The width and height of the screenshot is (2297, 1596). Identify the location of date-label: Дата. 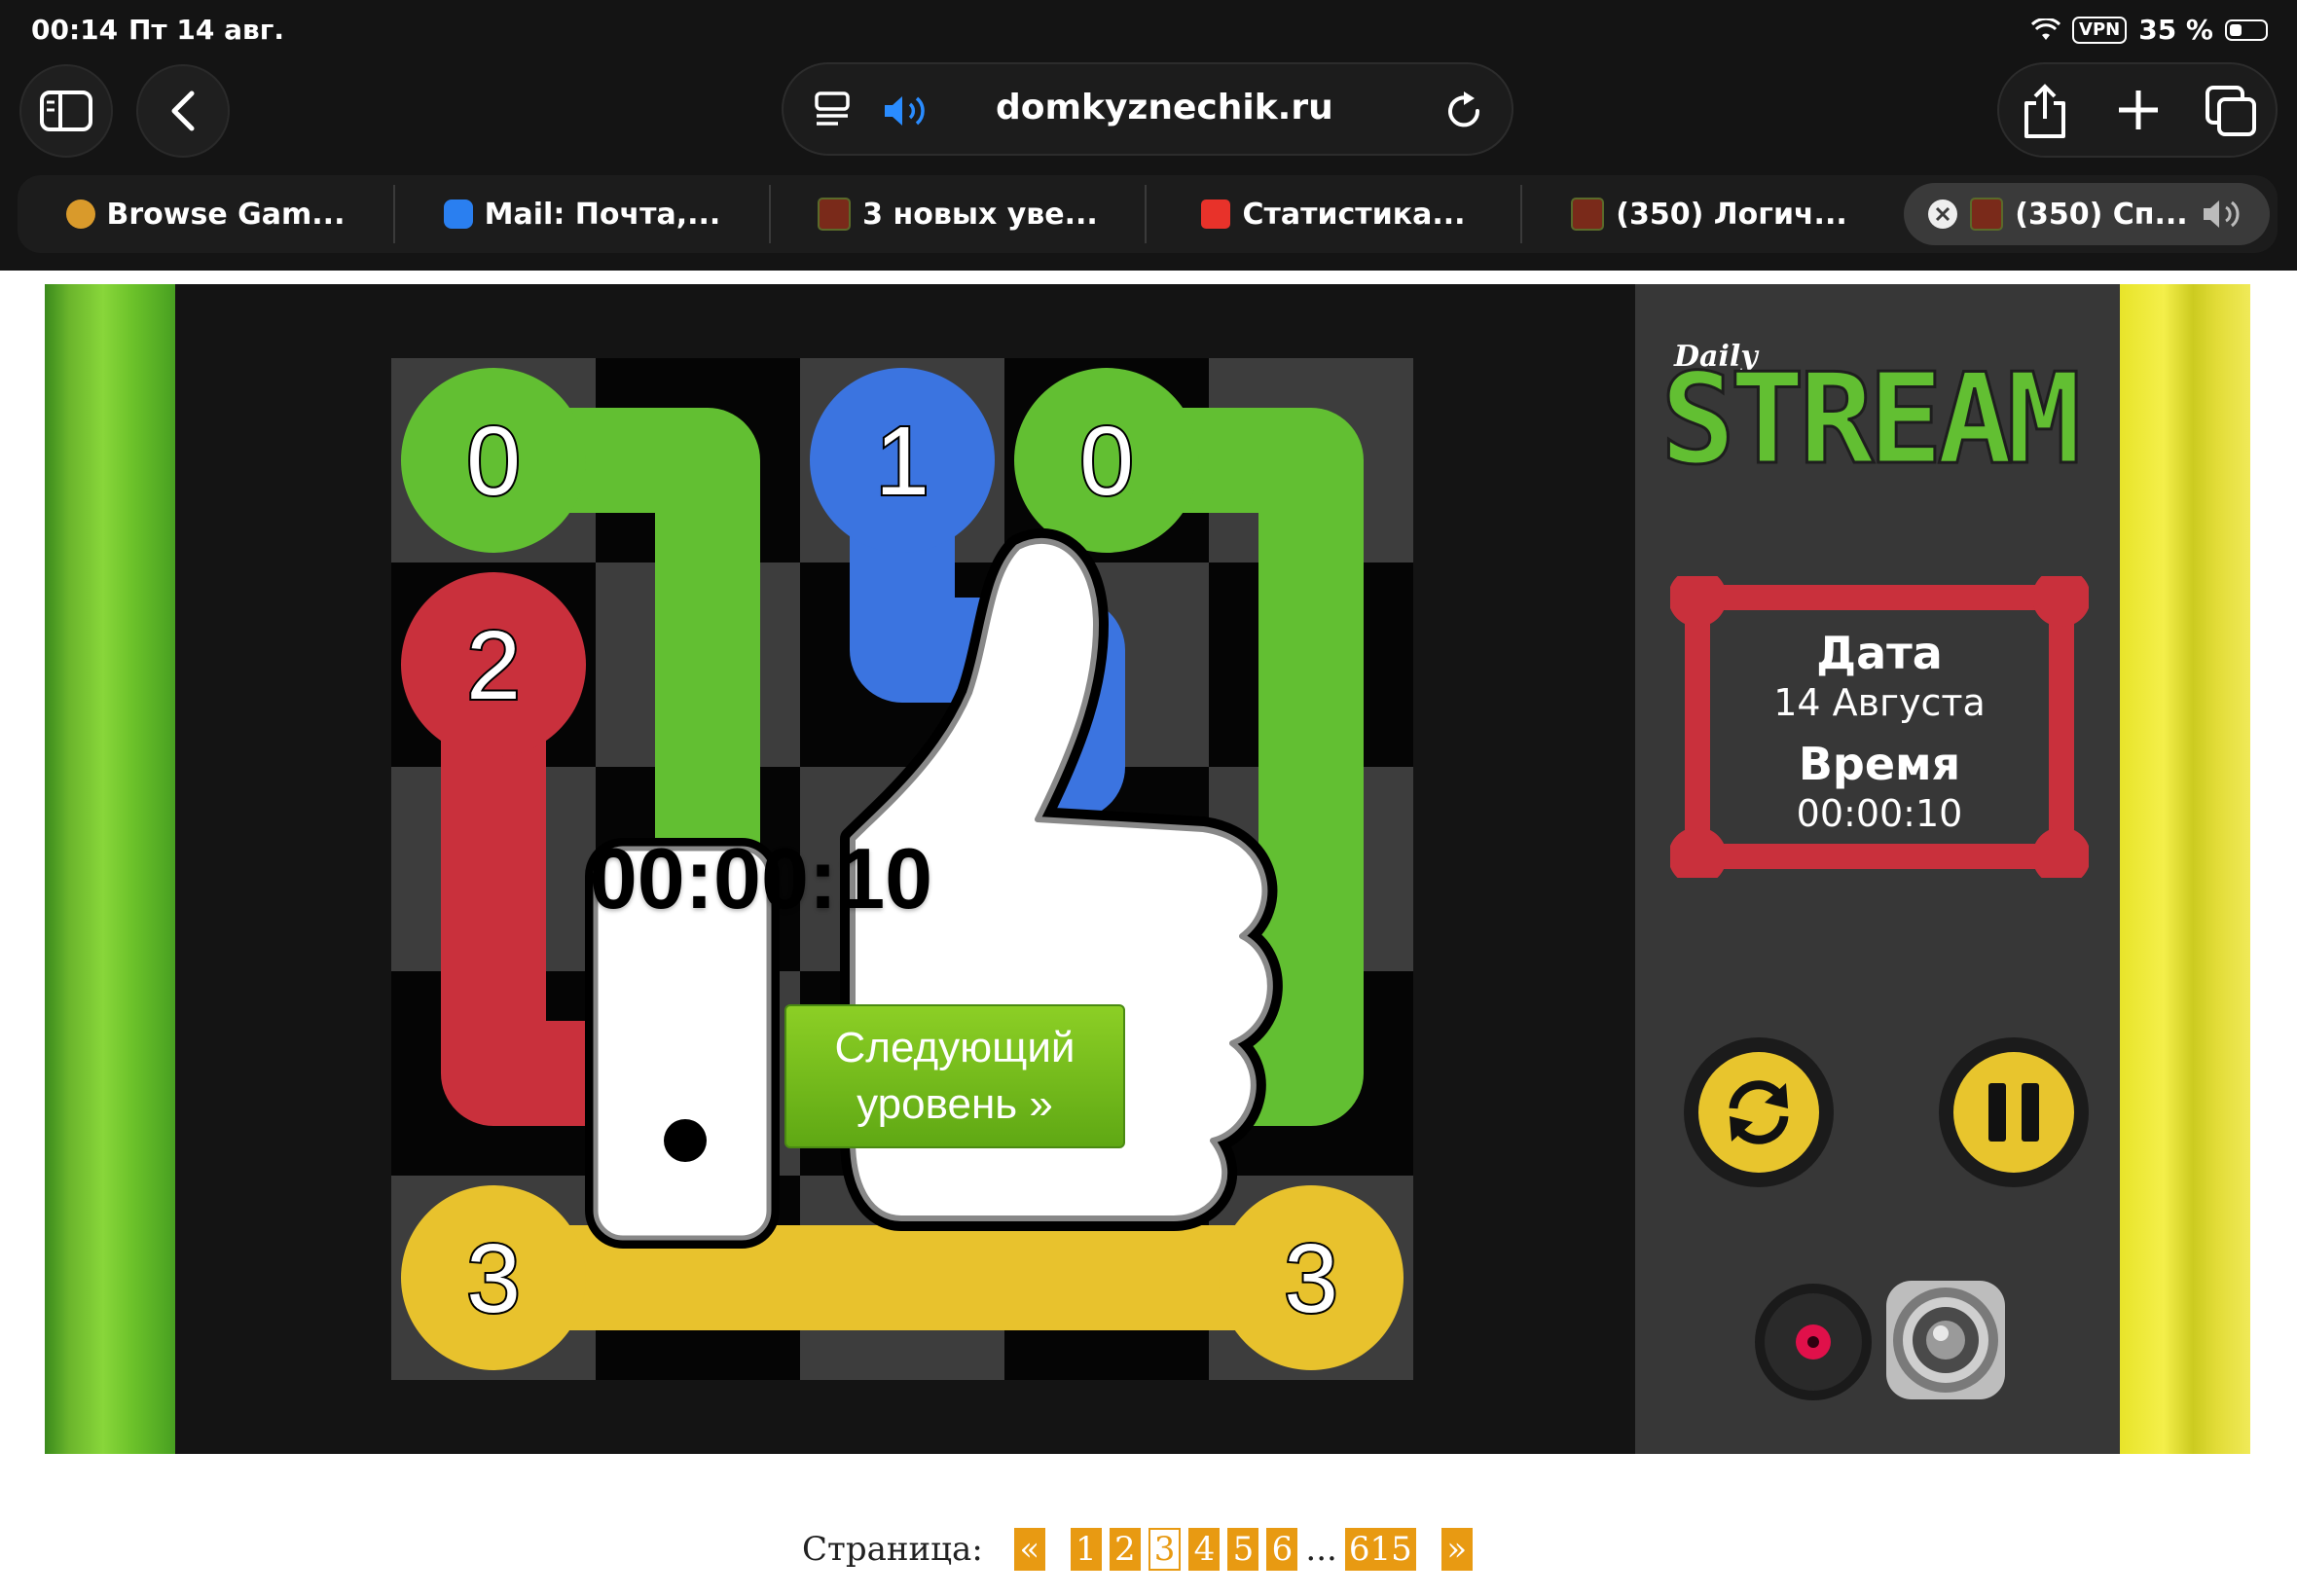
(1879, 653).